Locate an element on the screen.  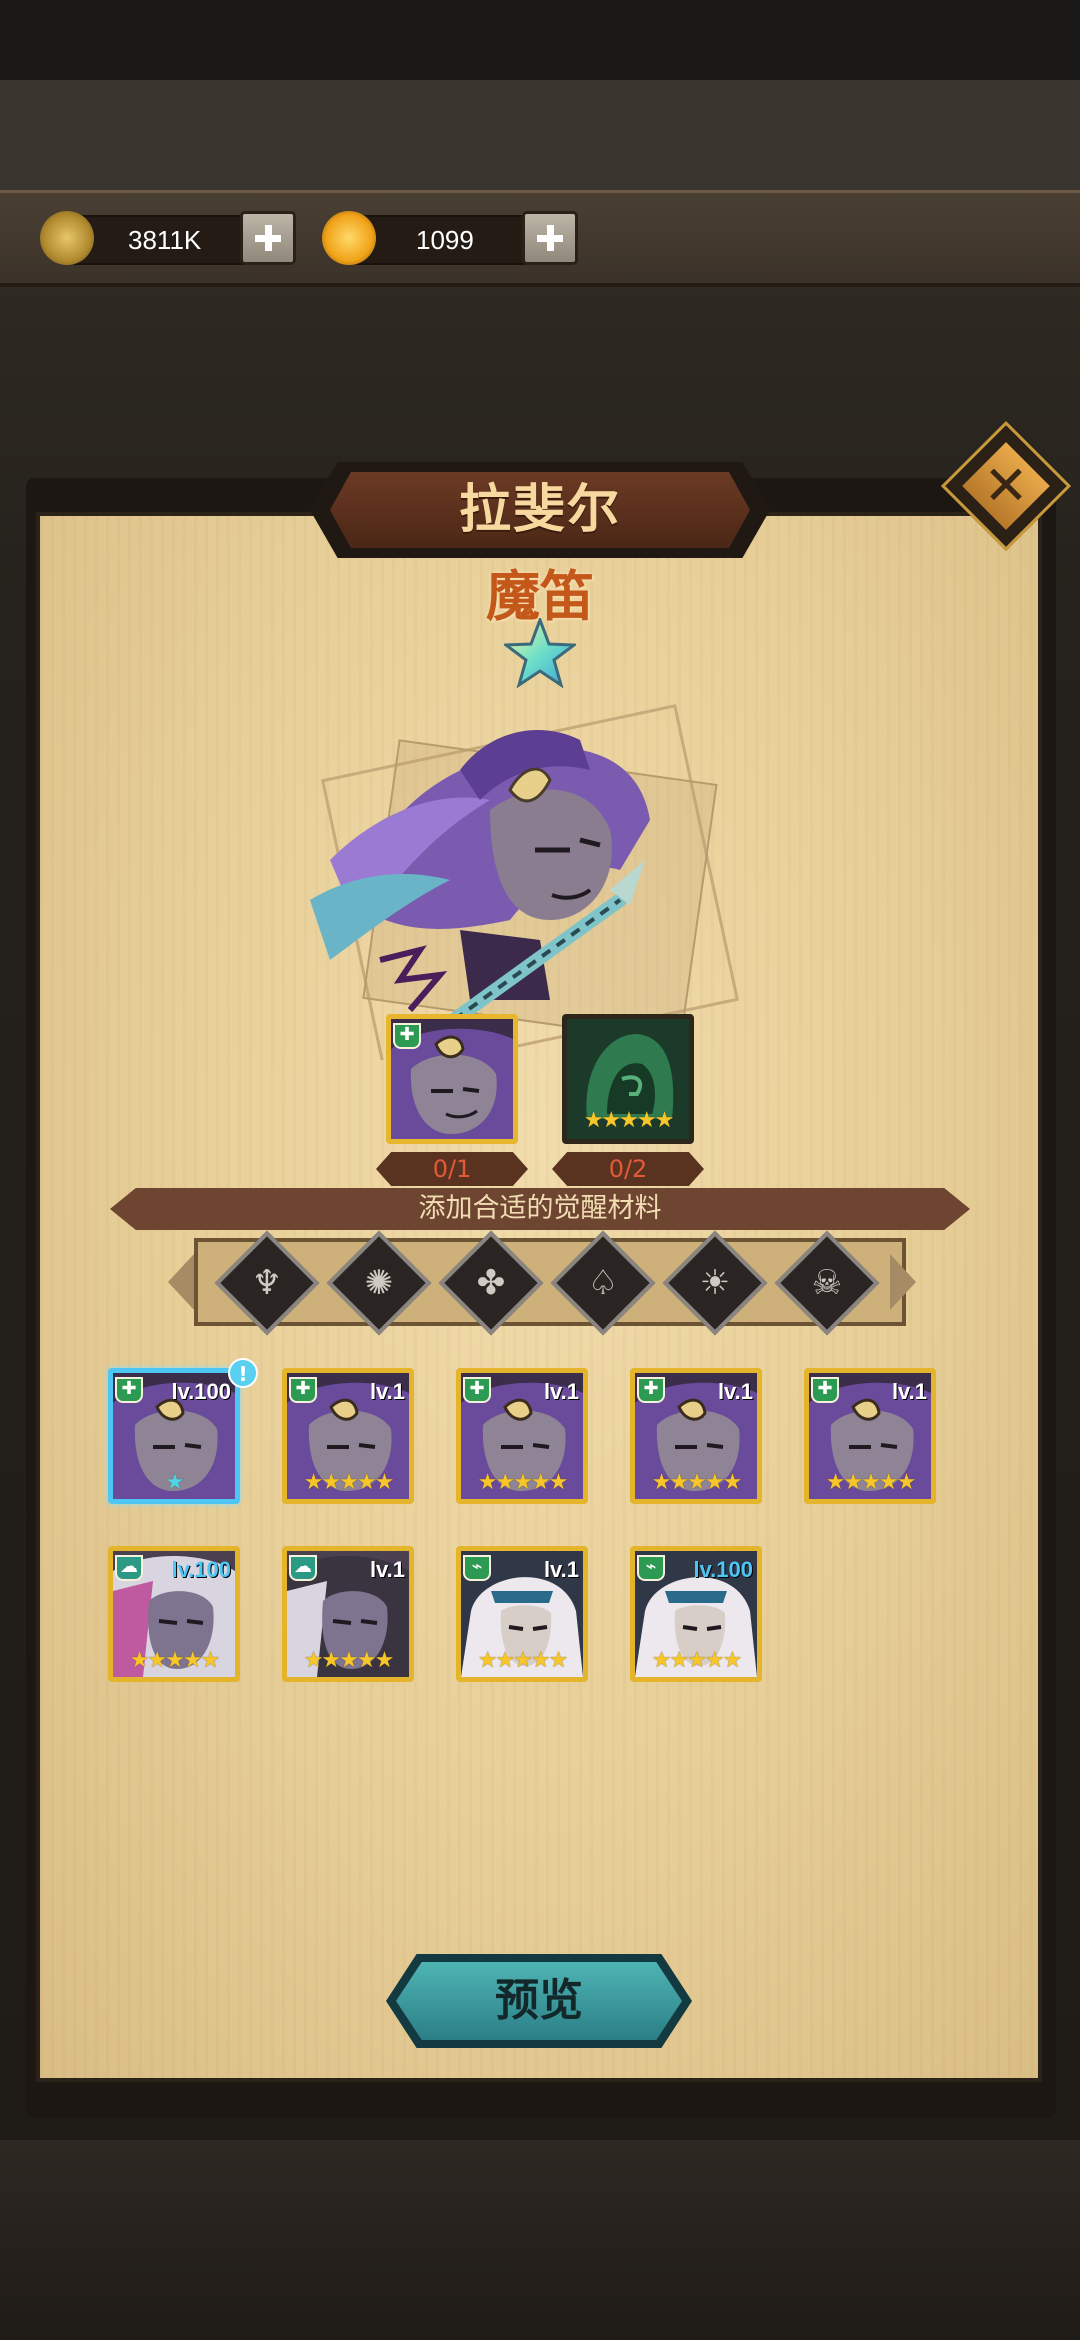
plus-icon: ✚ is located at coordinates (407, 1036).